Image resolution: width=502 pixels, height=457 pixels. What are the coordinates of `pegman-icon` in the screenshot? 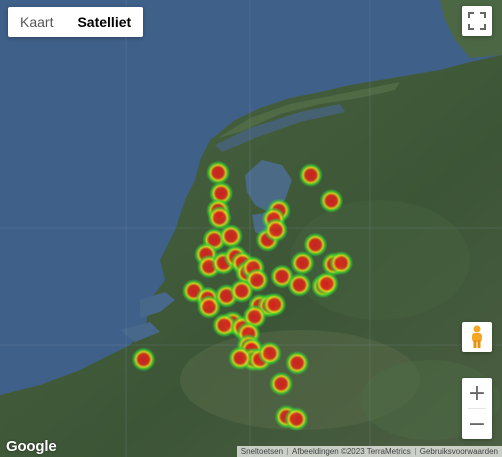 It's located at (477, 336).